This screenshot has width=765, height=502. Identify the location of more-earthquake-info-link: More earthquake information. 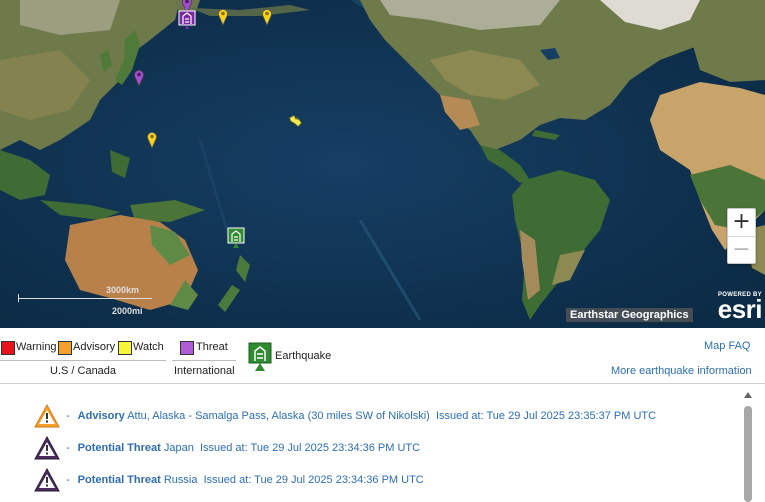
(681, 371).